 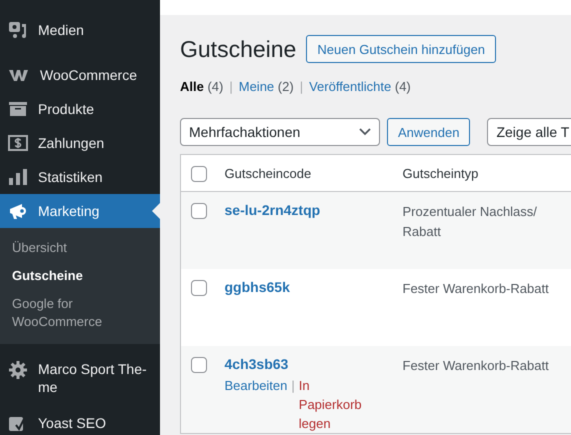 What do you see at coordinates (365, 132) in the screenshot?
I see `chevron-down-icon` at bounding box center [365, 132].